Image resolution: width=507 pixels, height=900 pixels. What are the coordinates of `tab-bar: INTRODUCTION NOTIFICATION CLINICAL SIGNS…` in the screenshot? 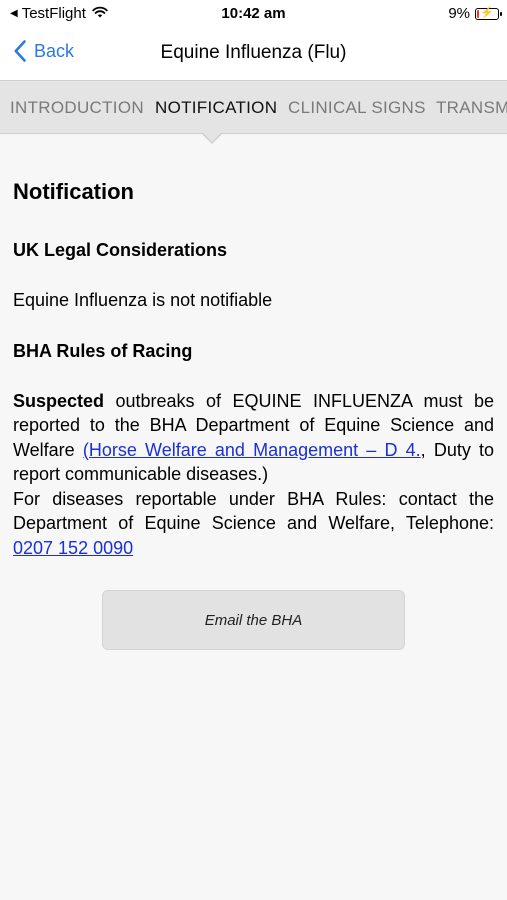 It's located at (253, 107).